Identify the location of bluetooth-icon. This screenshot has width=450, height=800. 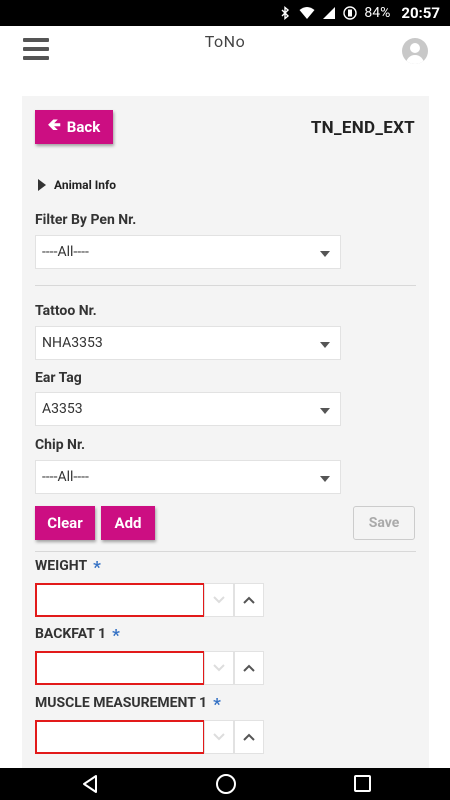
(285, 13).